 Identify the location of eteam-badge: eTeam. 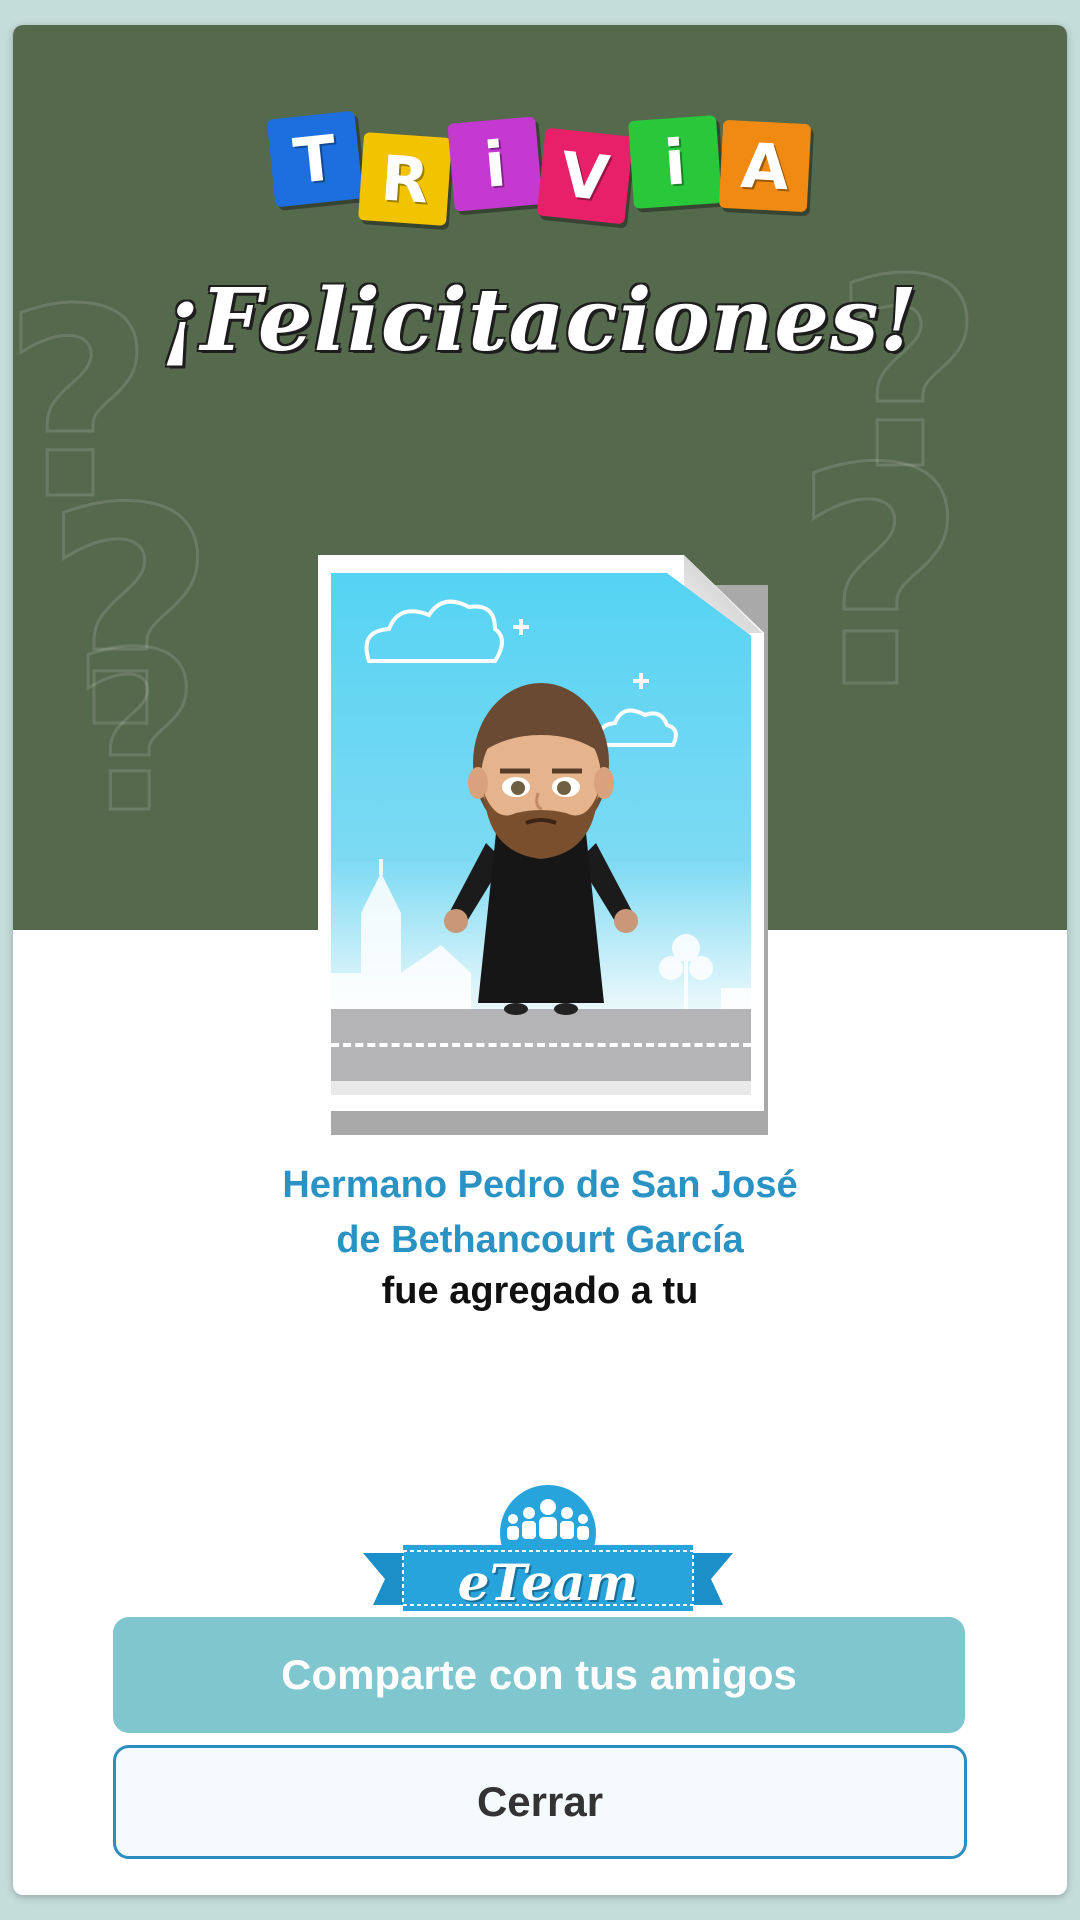
(548, 1560).